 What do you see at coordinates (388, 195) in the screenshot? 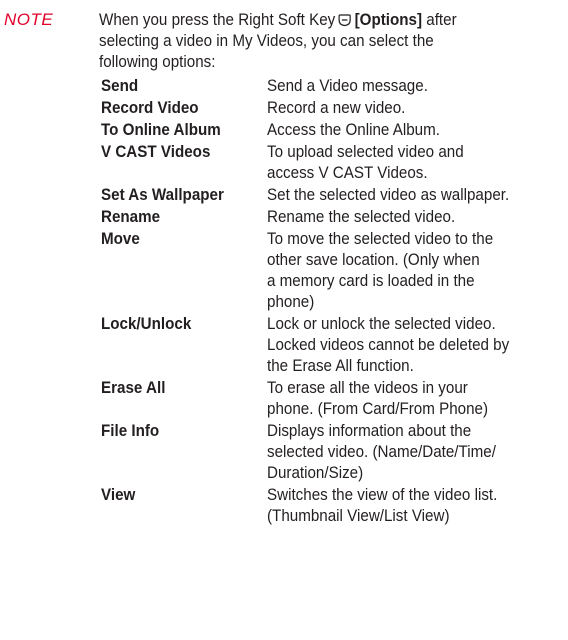
I see `option-description: Set the selected video as wallpaper.` at bounding box center [388, 195].